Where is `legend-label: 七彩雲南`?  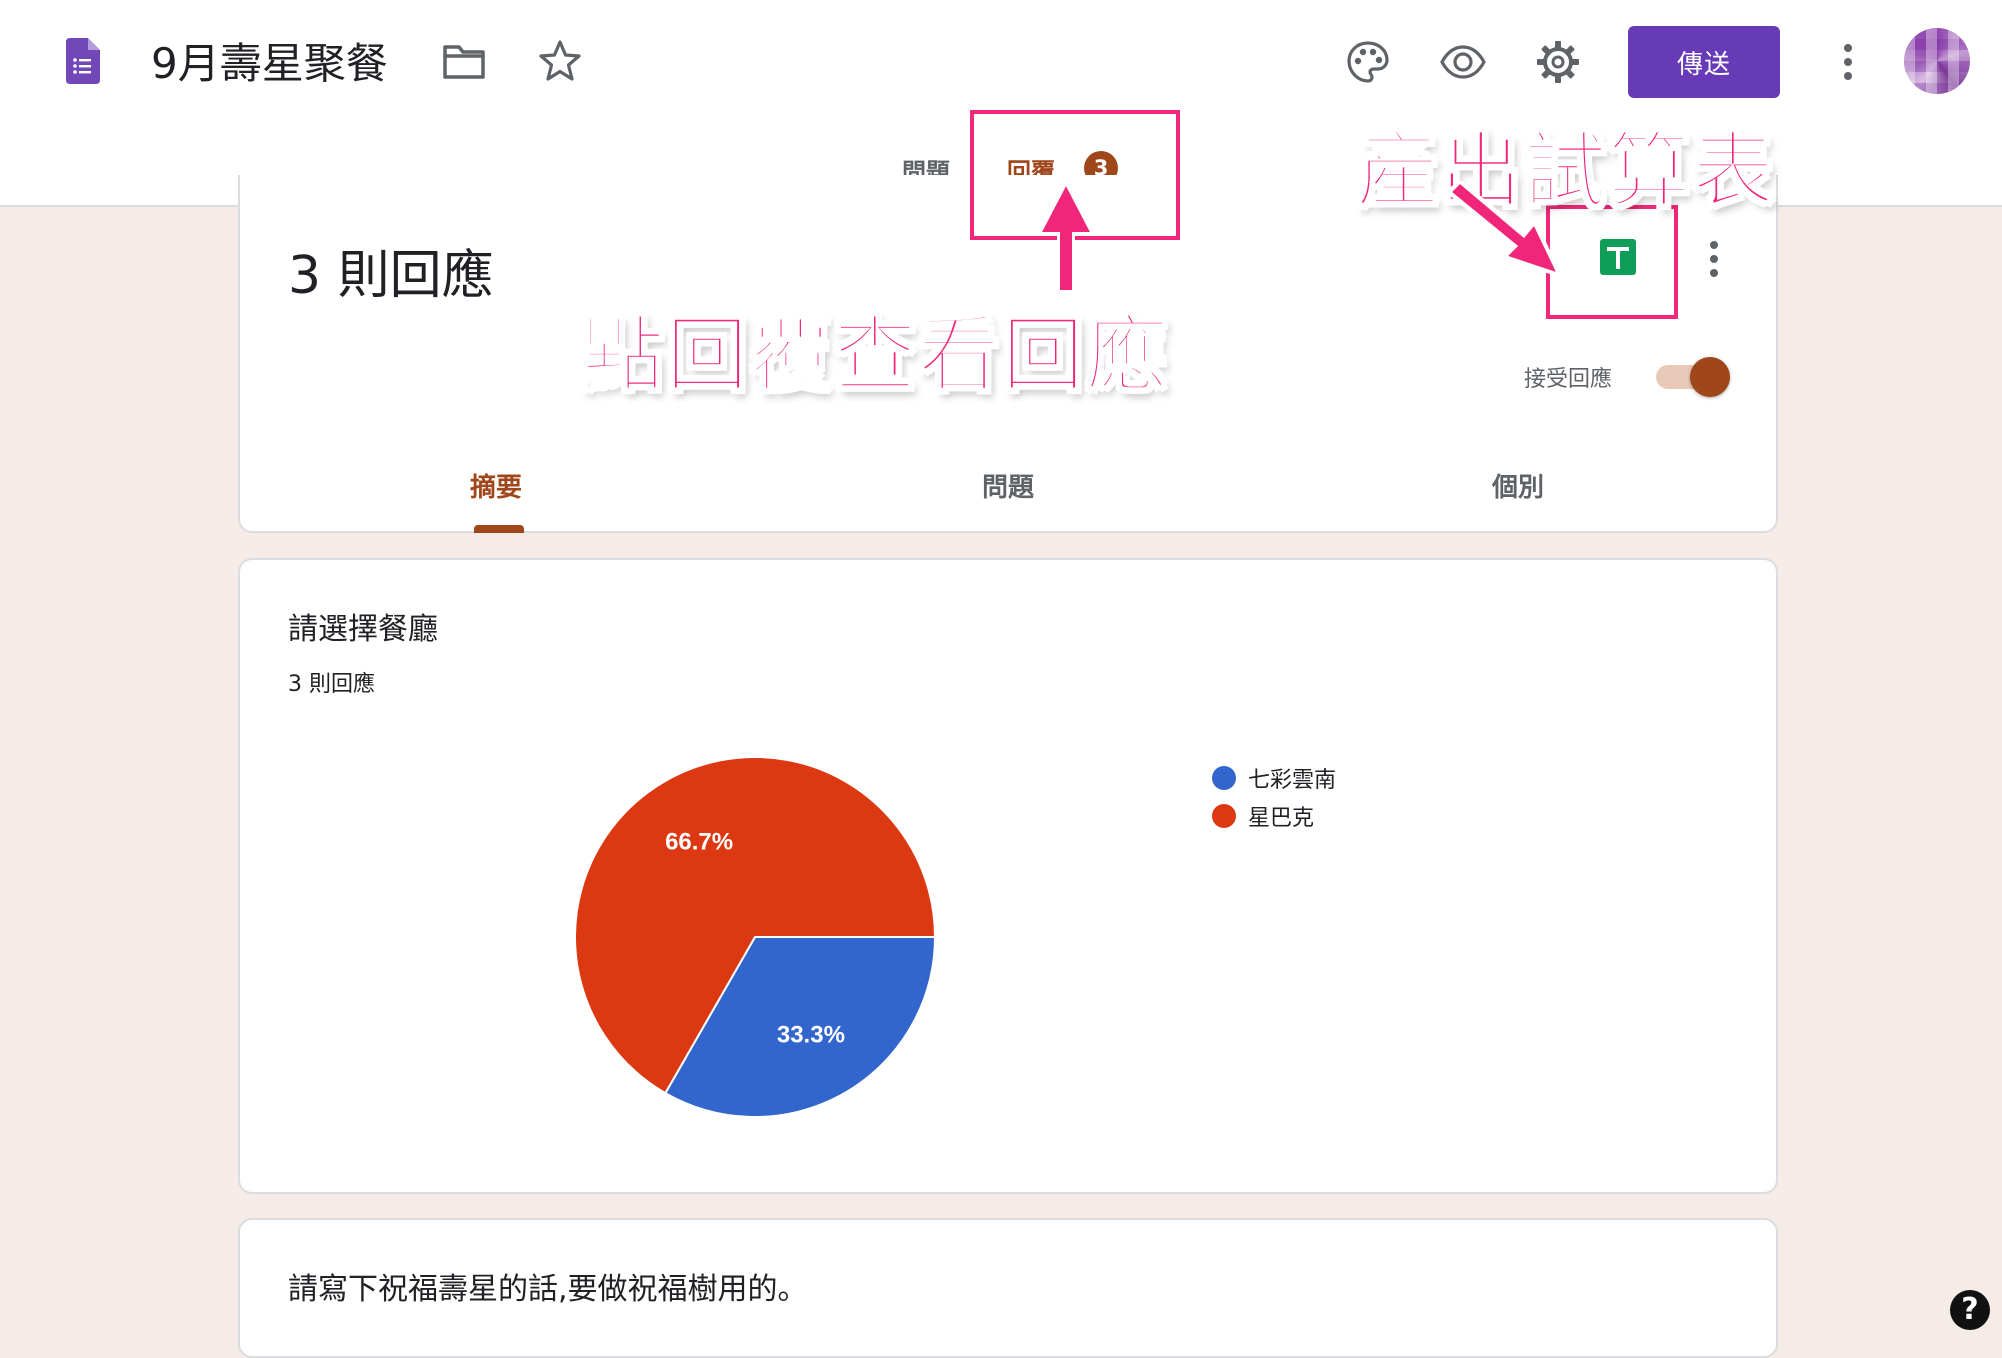 legend-label: 七彩雲南 is located at coordinates (1292, 780).